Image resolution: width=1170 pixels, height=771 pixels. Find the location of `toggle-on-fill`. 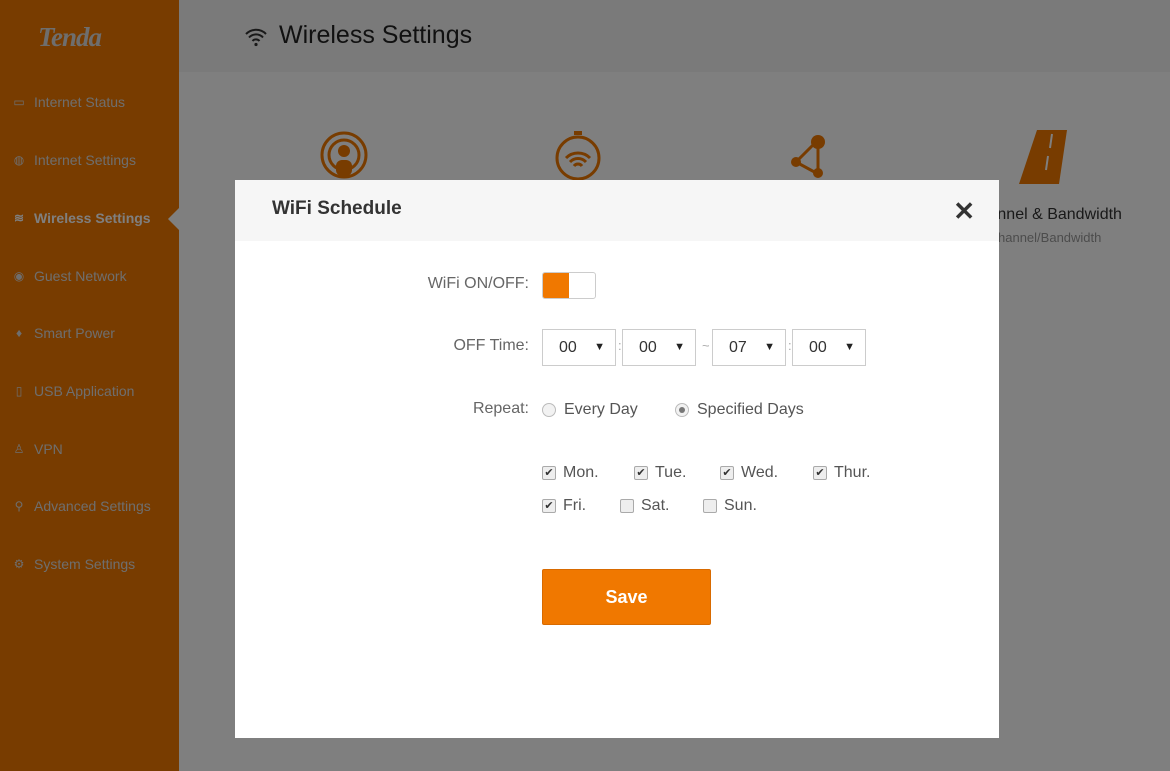

toggle-on-fill is located at coordinates (556, 285).